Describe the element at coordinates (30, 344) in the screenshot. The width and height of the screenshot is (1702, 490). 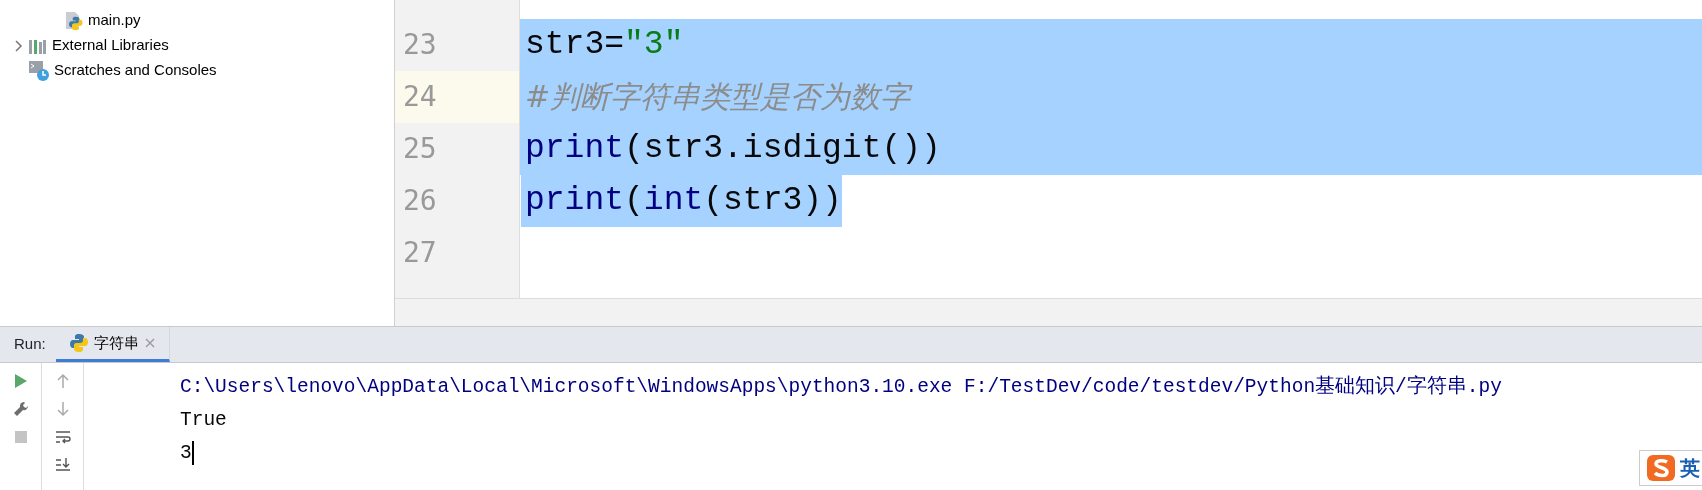
I see `run-label: Run:` at that location.